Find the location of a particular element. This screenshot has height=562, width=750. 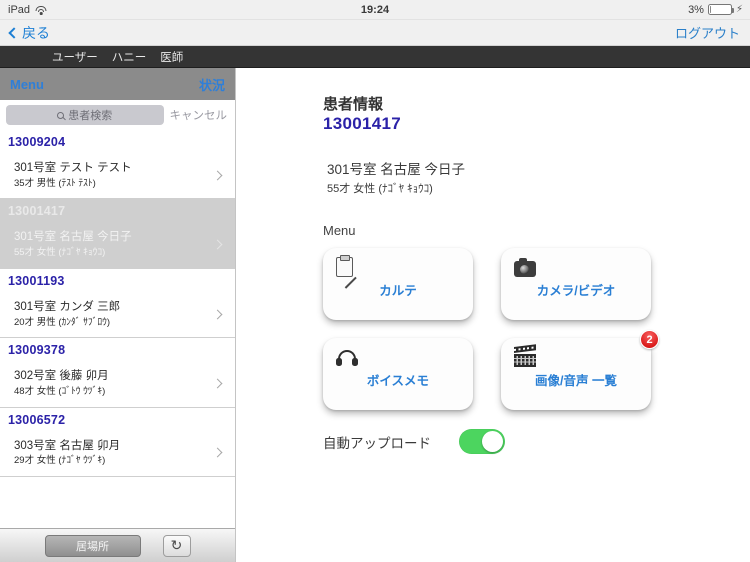

patient-name-block: 301号室 名古屋 今日子 55才 女性 (ﾅｺﾞﾔ ｷｮｳｺ) is located at coordinates (73, 244).